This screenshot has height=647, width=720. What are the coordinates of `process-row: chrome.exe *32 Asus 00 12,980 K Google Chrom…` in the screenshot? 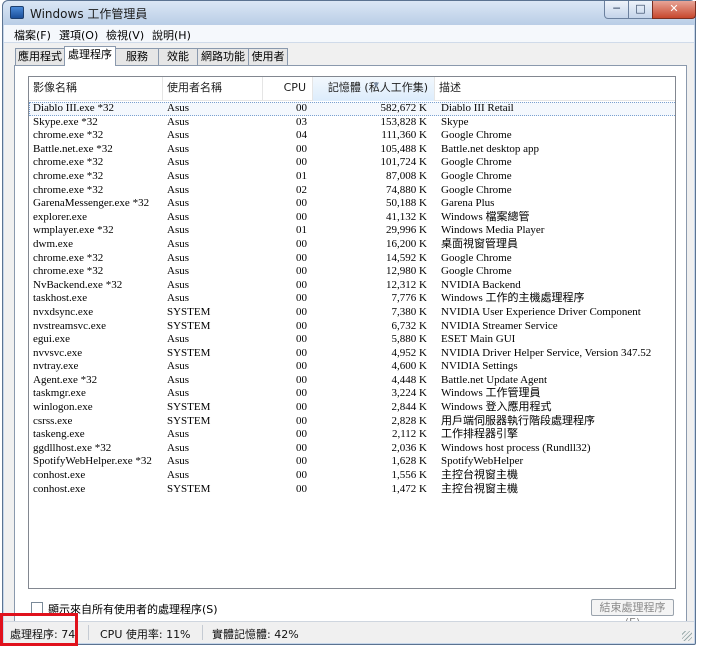 It's located at (352, 272).